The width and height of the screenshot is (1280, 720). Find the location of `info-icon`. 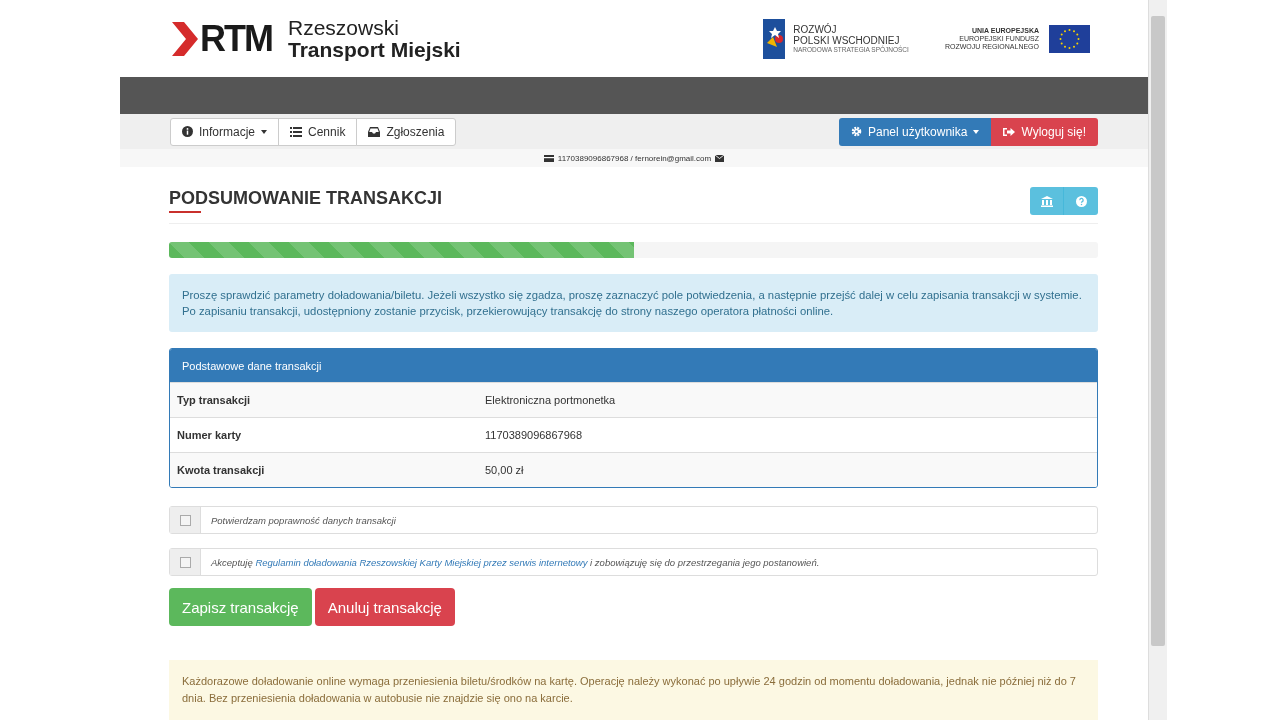

info-icon is located at coordinates (187, 132).